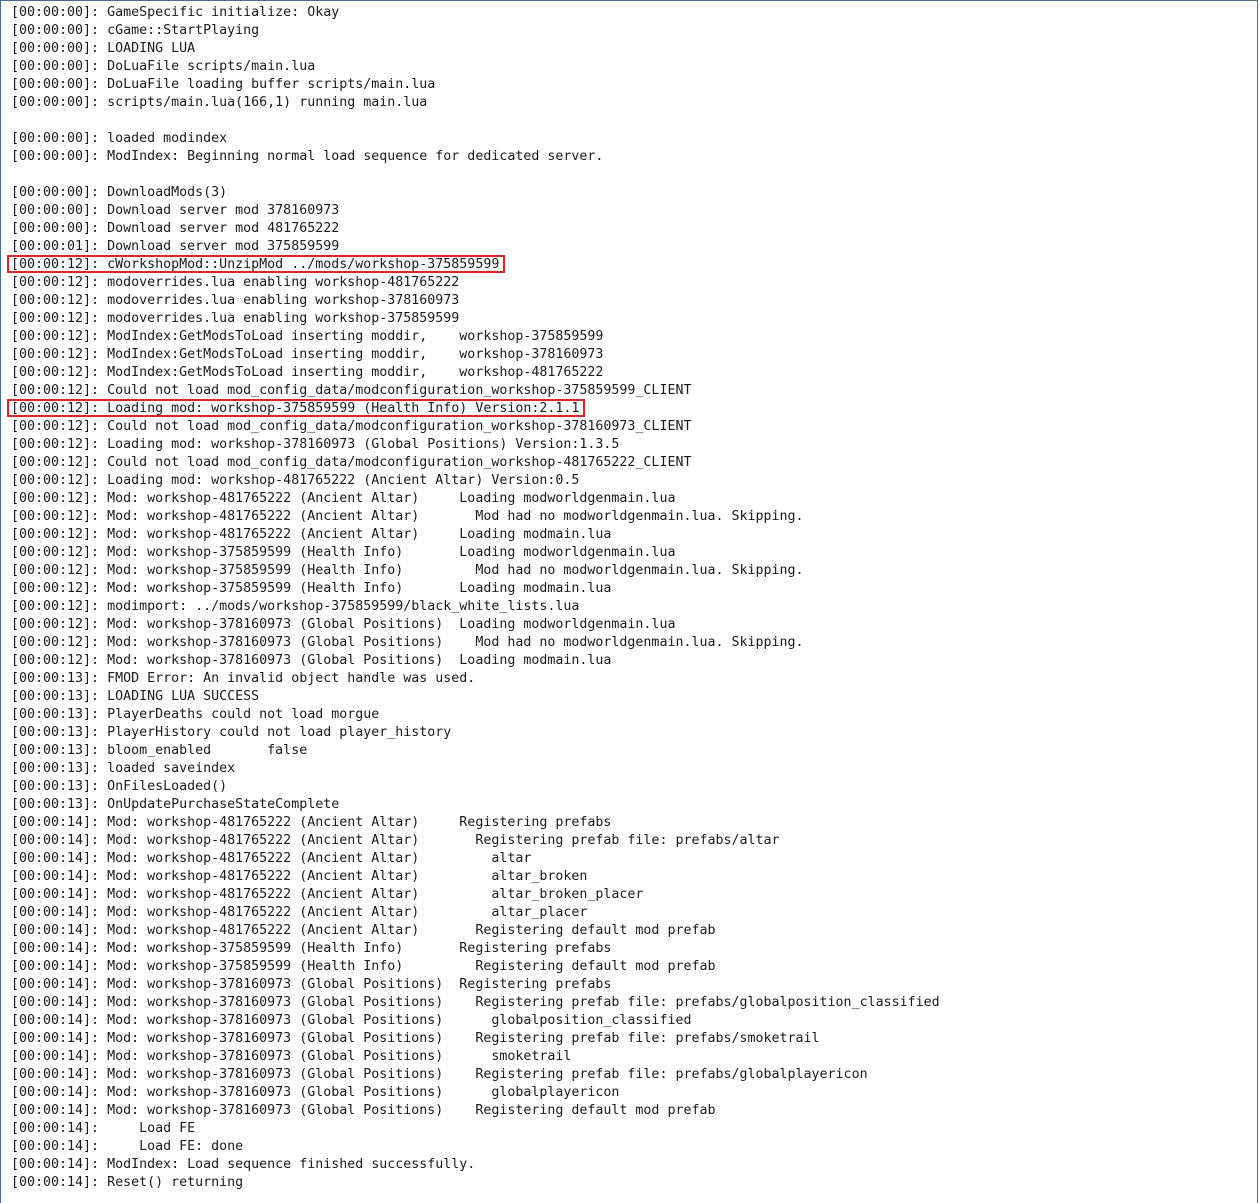  I want to click on log-line: [00:00:00]: loaded modindex, so click(475, 139).